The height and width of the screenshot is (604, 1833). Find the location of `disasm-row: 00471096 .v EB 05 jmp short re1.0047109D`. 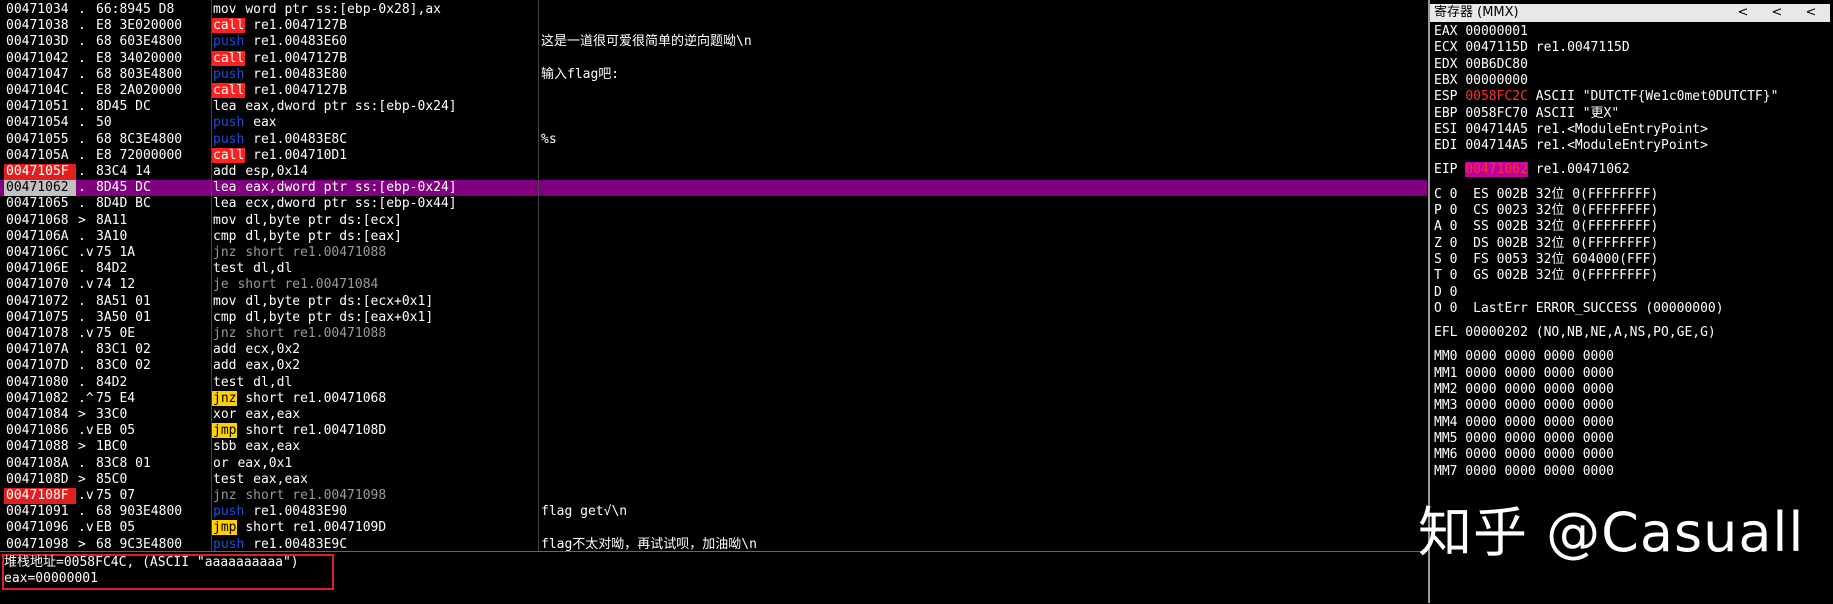

disasm-row: 00471096 .v EB 05 jmp short re1.0047109D is located at coordinates (713, 528).